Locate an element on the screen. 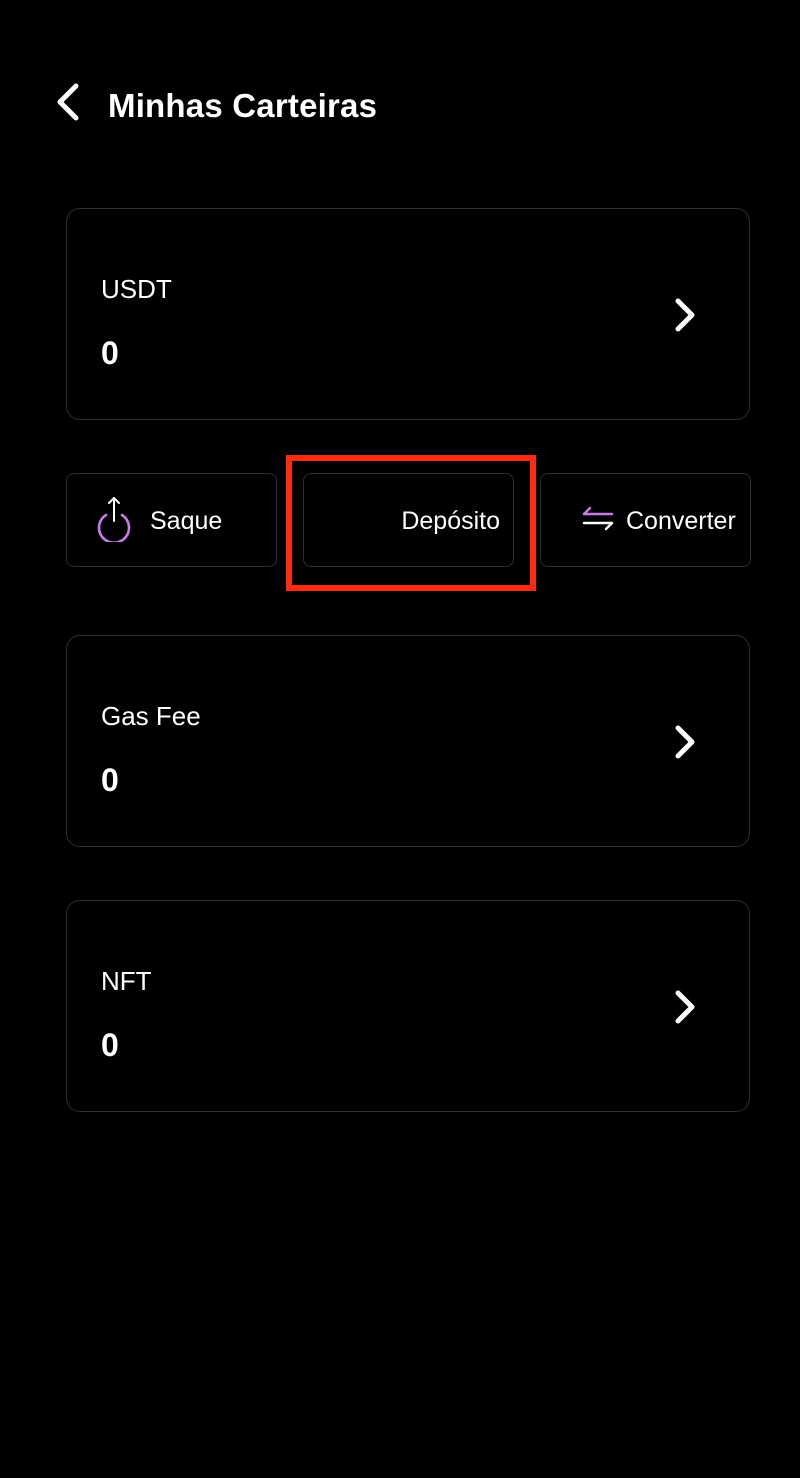 This screenshot has width=800, height=1478. page-title: Minhas Carteiras is located at coordinates (243, 105).